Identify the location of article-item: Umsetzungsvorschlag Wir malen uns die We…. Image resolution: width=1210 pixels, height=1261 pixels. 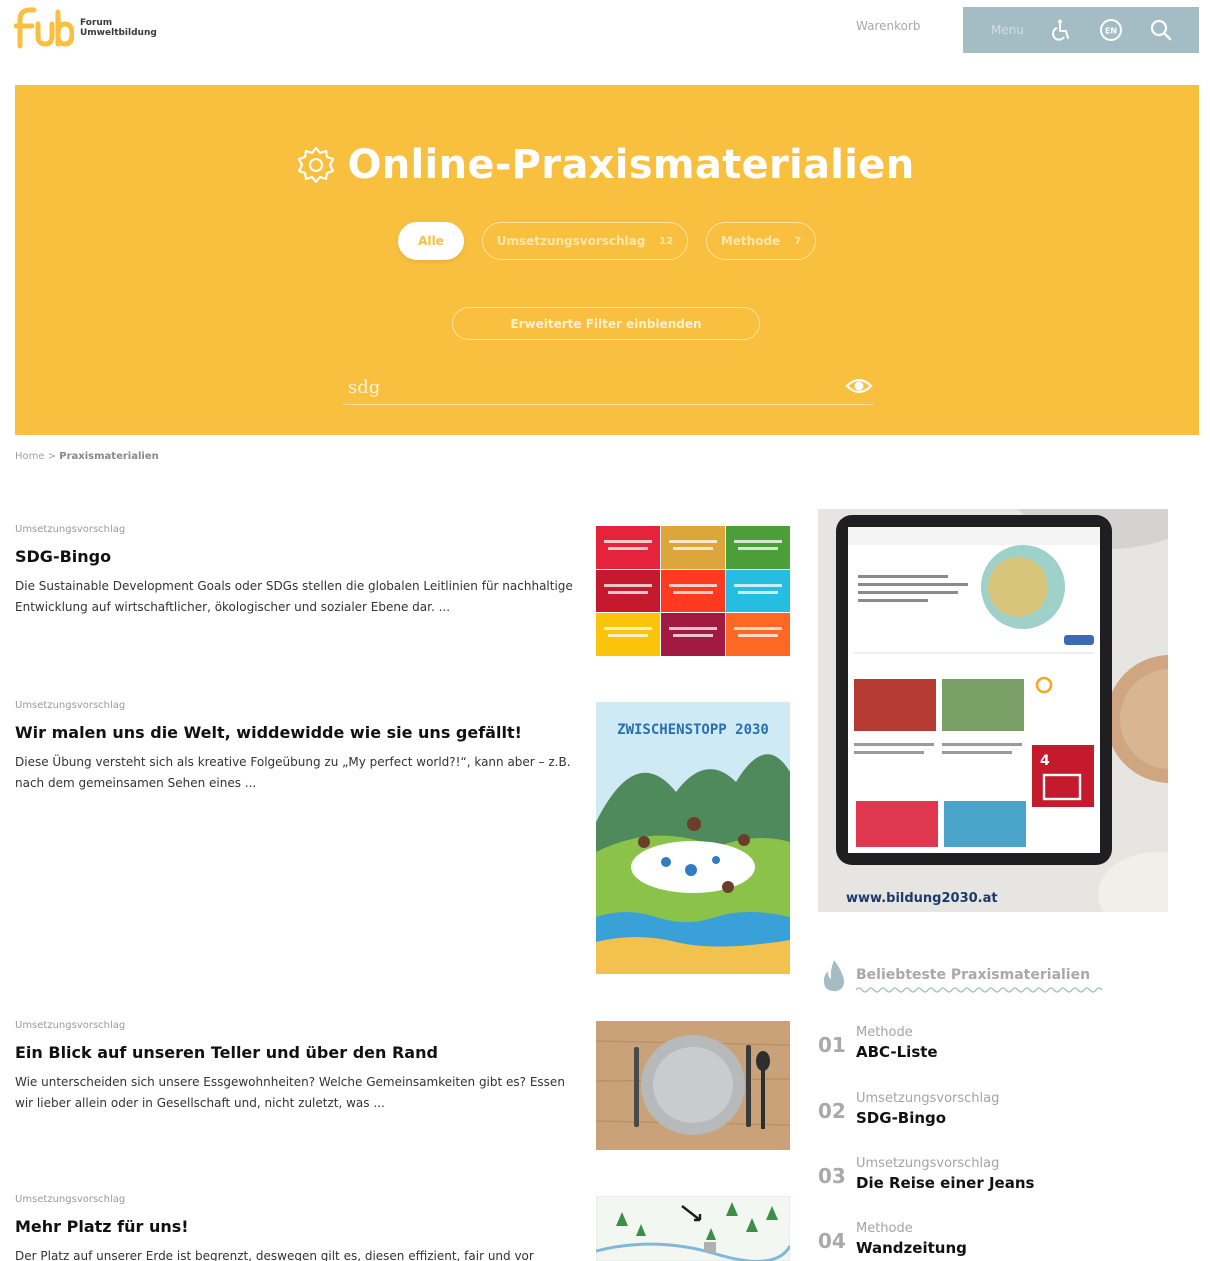
(295, 747).